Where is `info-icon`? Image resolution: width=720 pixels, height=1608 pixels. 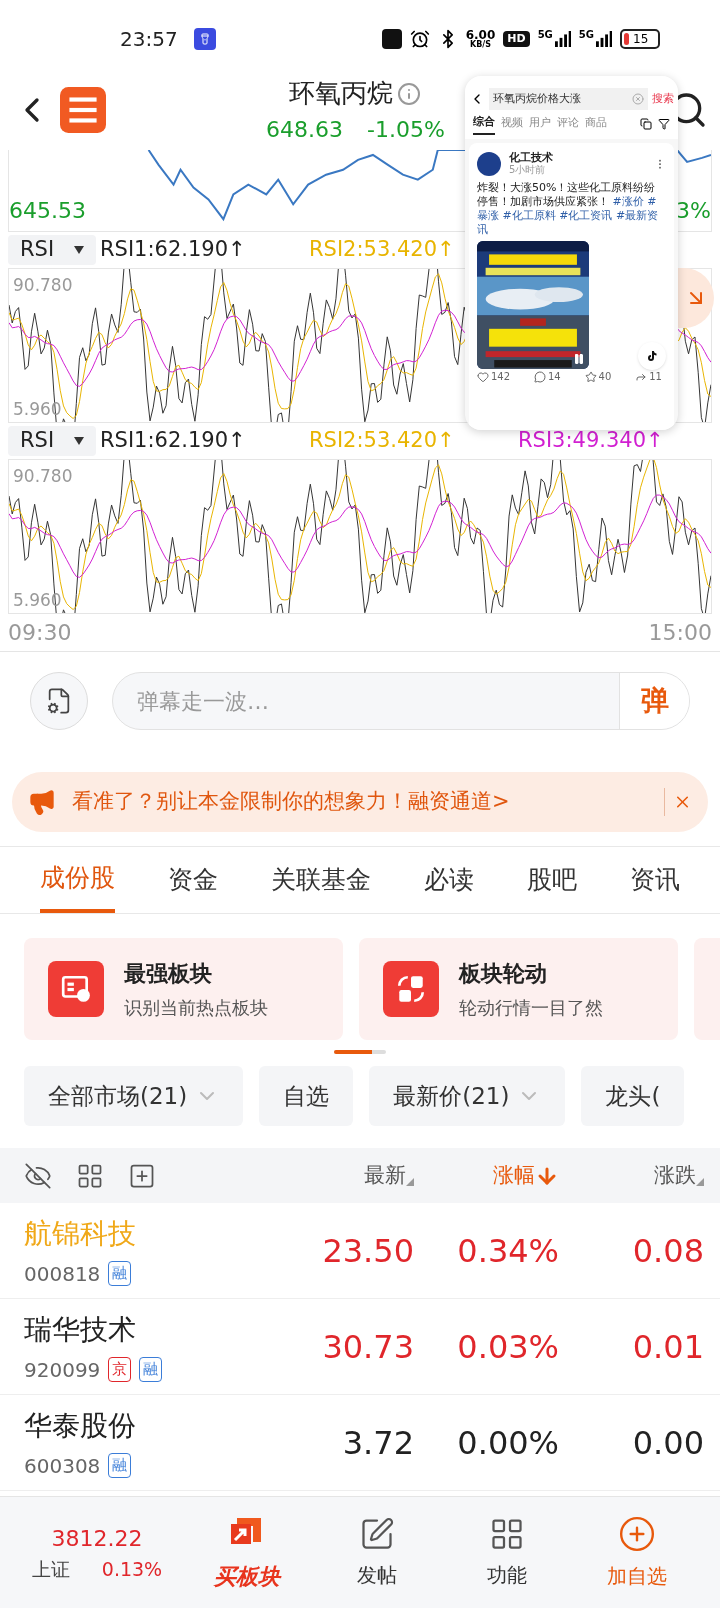
info-icon is located at coordinates (409, 93).